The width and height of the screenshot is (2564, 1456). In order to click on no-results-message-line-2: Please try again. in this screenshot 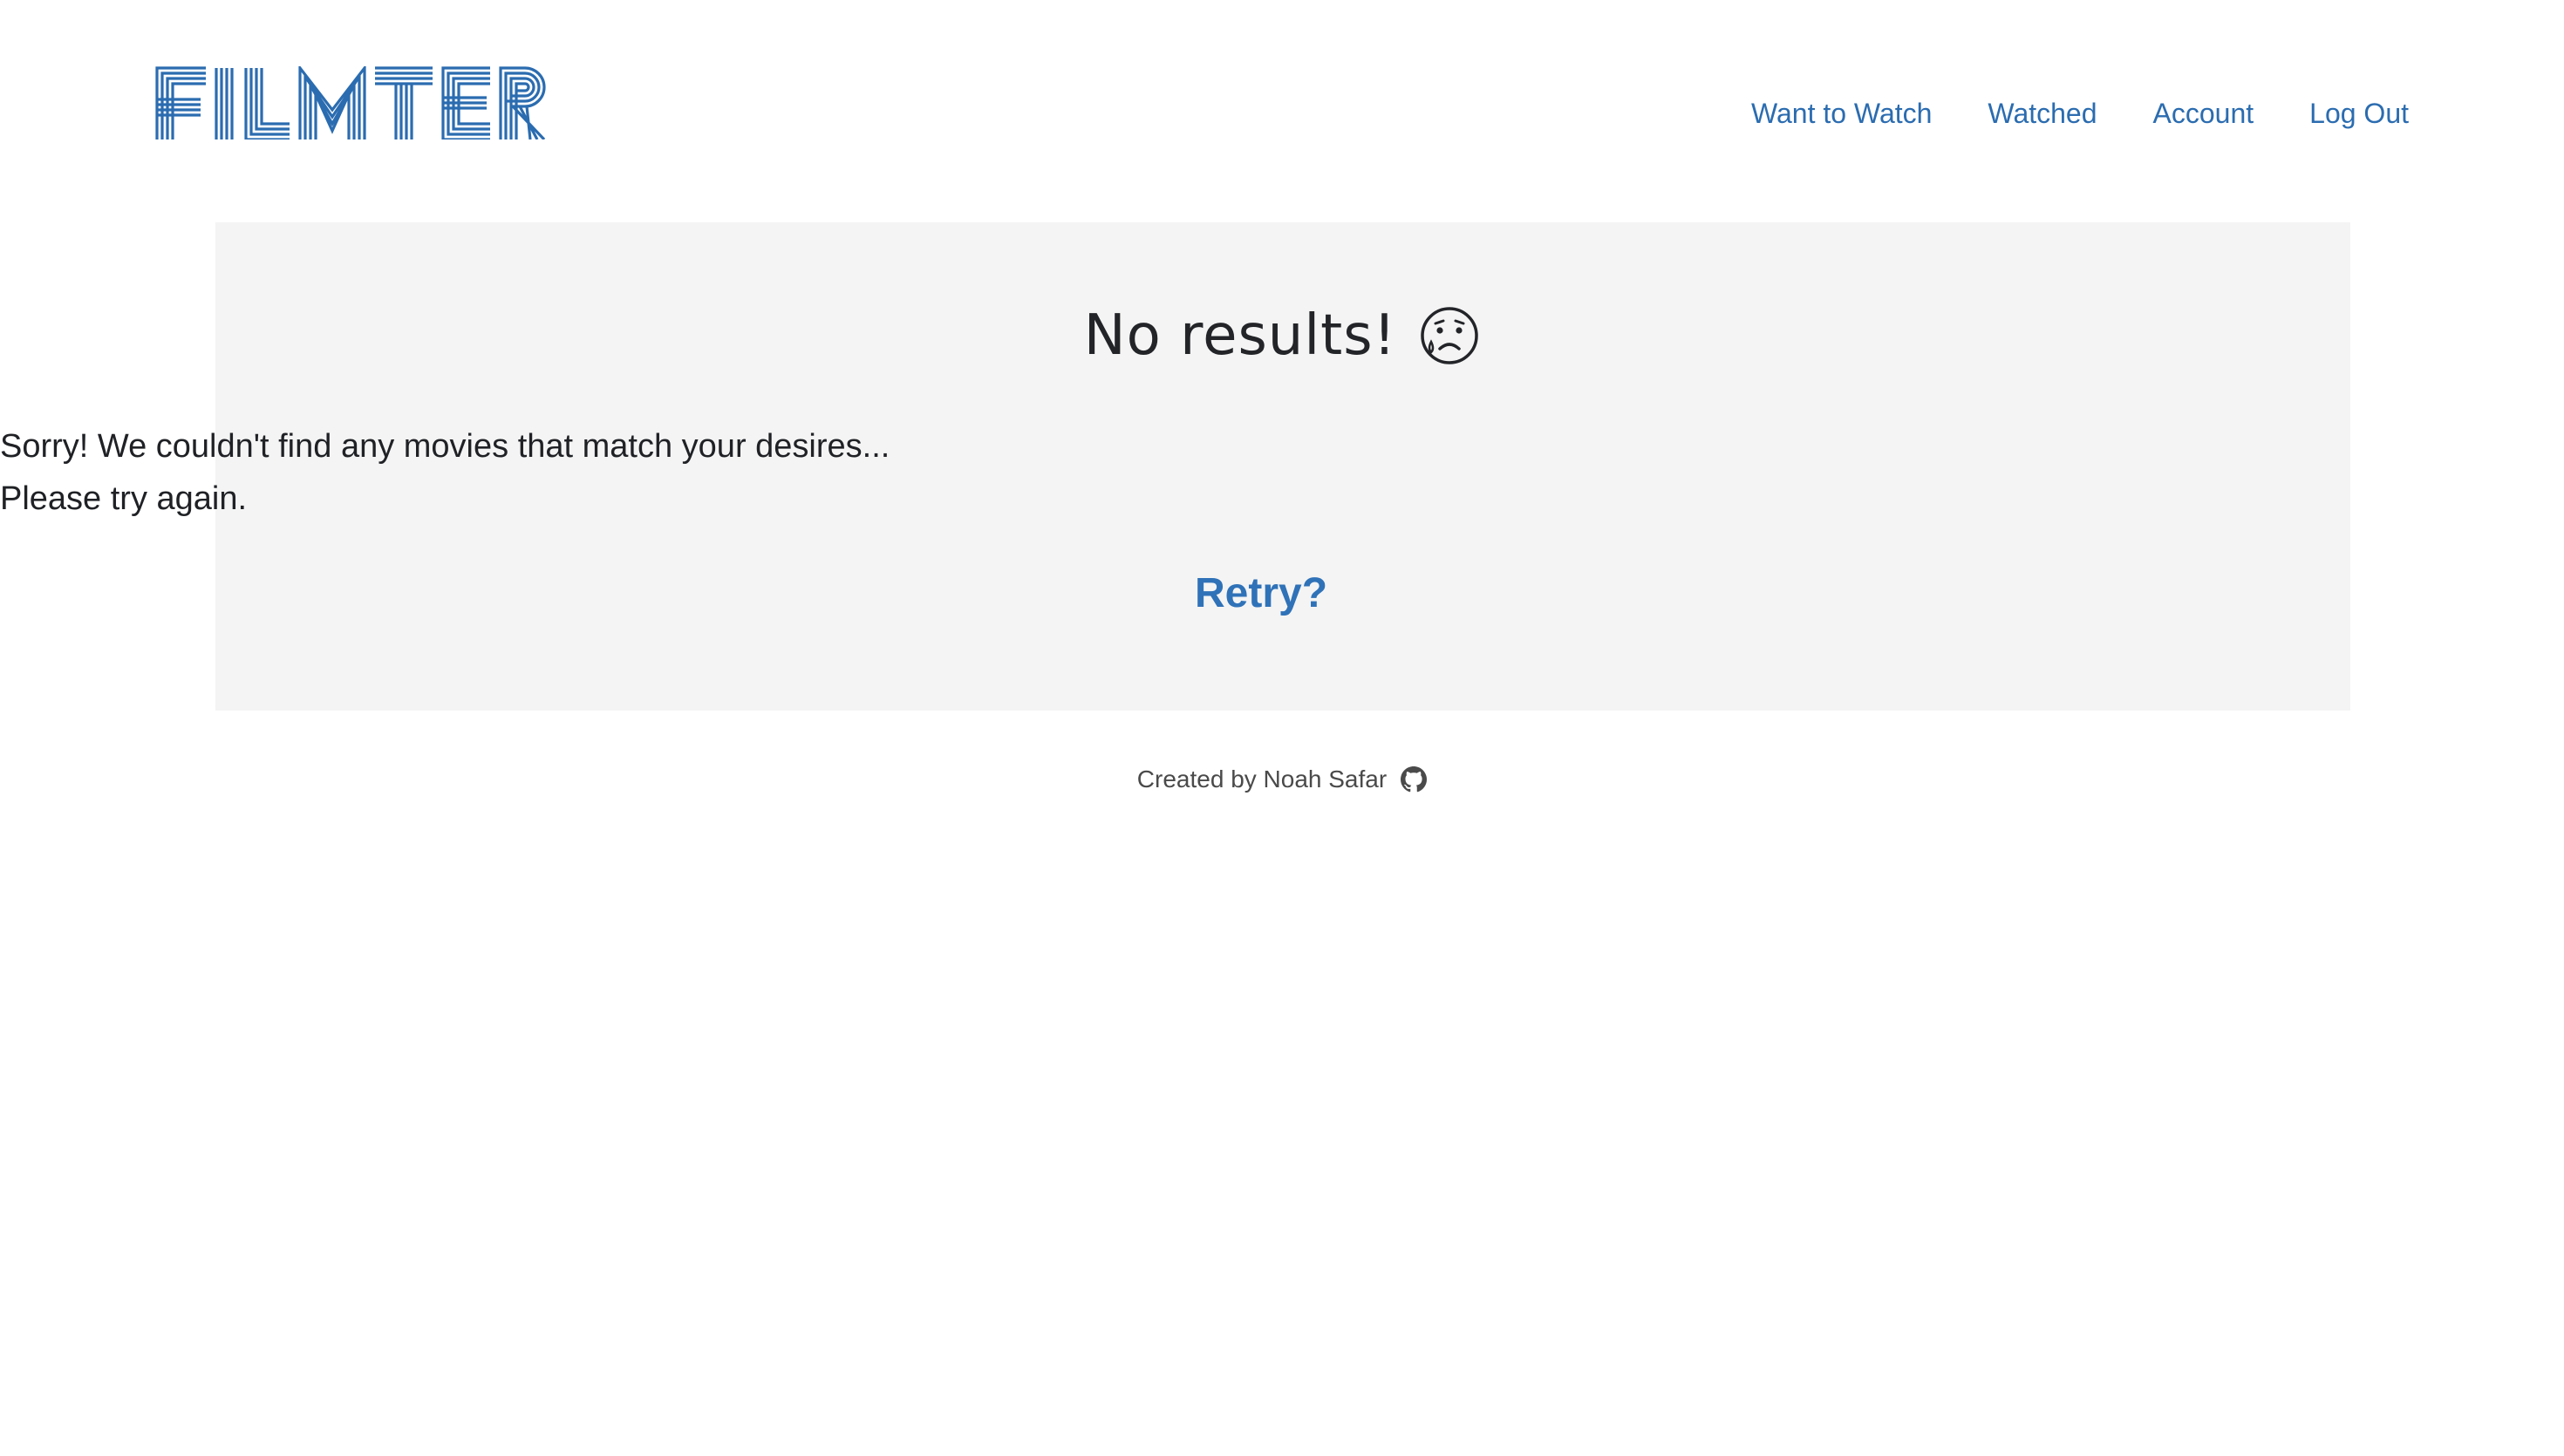, I will do `click(124, 498)`.